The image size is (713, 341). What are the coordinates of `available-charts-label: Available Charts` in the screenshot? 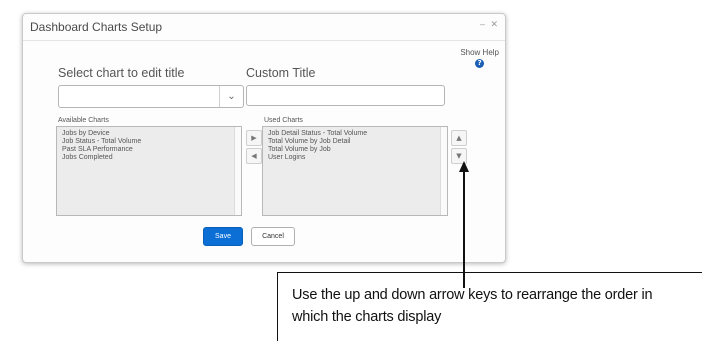 It's located at (83, 120).